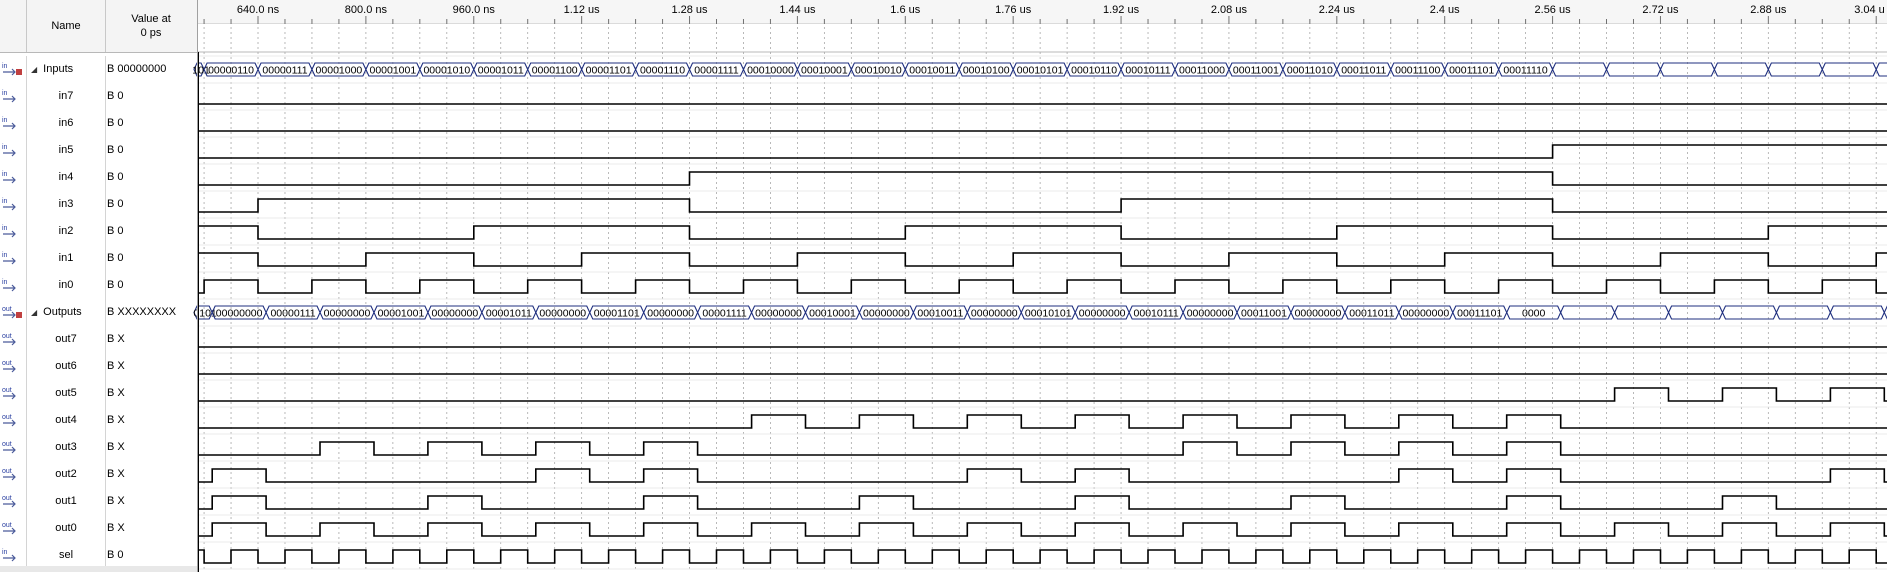 The width and height of the screenshot is (1887, 572). What do you see at coordinates (582, 10) in the screenshot?
I see `ruler-label: 1.12 us` at bounding box center [582, 10].